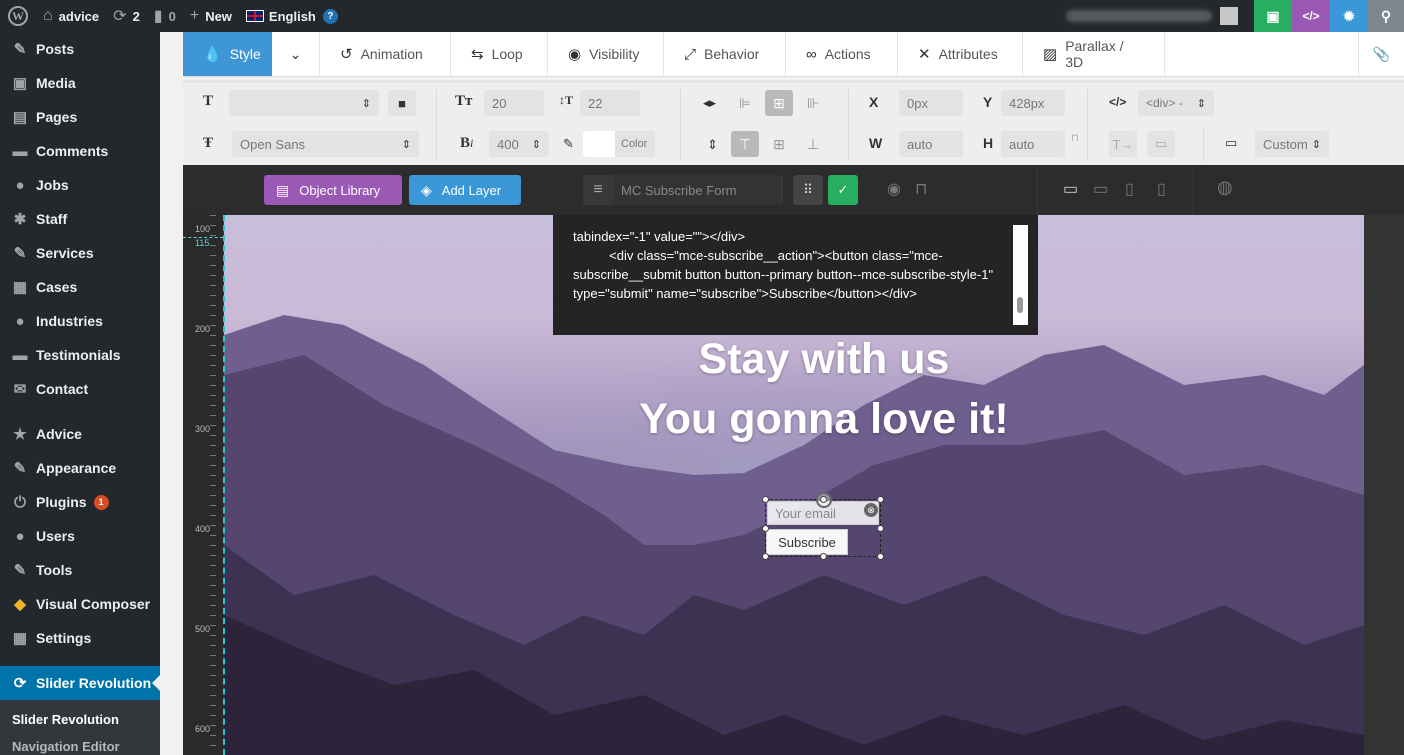 The width and height of the screenshot is (1404, 755). What do you see at coordinates (960, 54) in the screenshot?
I see `tab-attributes: ✕ Attributes` at bounding box center [960, 54].